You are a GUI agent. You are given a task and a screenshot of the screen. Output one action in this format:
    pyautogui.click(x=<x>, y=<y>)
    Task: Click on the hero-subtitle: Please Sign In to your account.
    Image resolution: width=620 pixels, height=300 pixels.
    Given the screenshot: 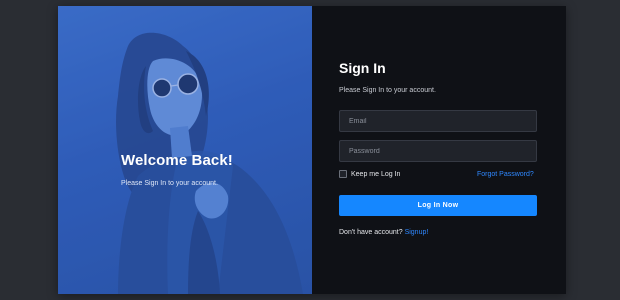 What is the action you would take?
    pyautogui.click(x=169, y=183)
    